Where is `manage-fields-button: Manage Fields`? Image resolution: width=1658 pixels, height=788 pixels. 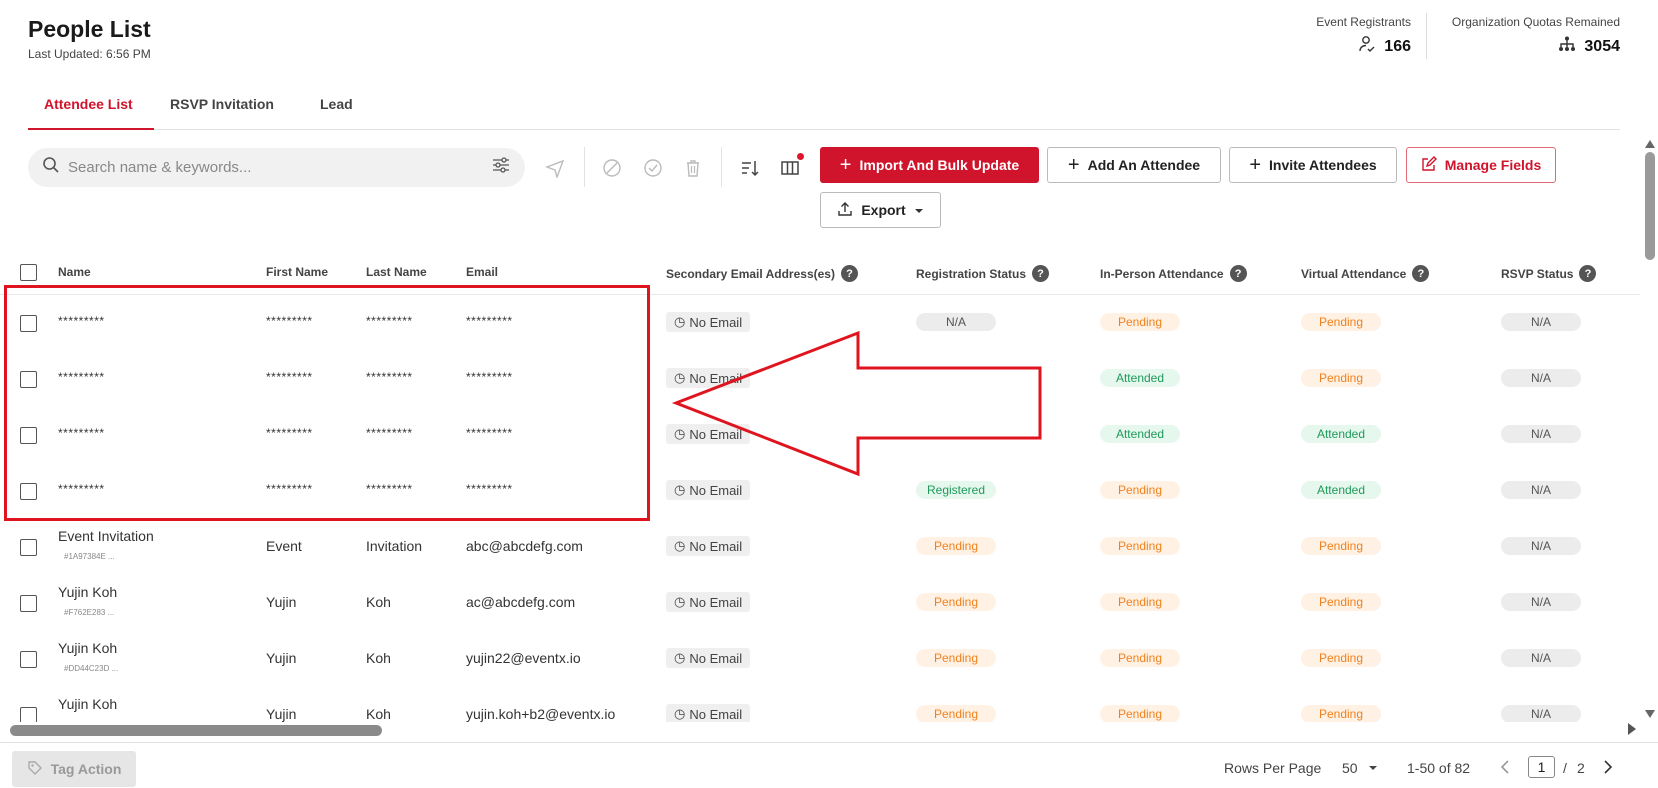
manage-fields-button: Manage Fields is located at coordinates (1481, 165).